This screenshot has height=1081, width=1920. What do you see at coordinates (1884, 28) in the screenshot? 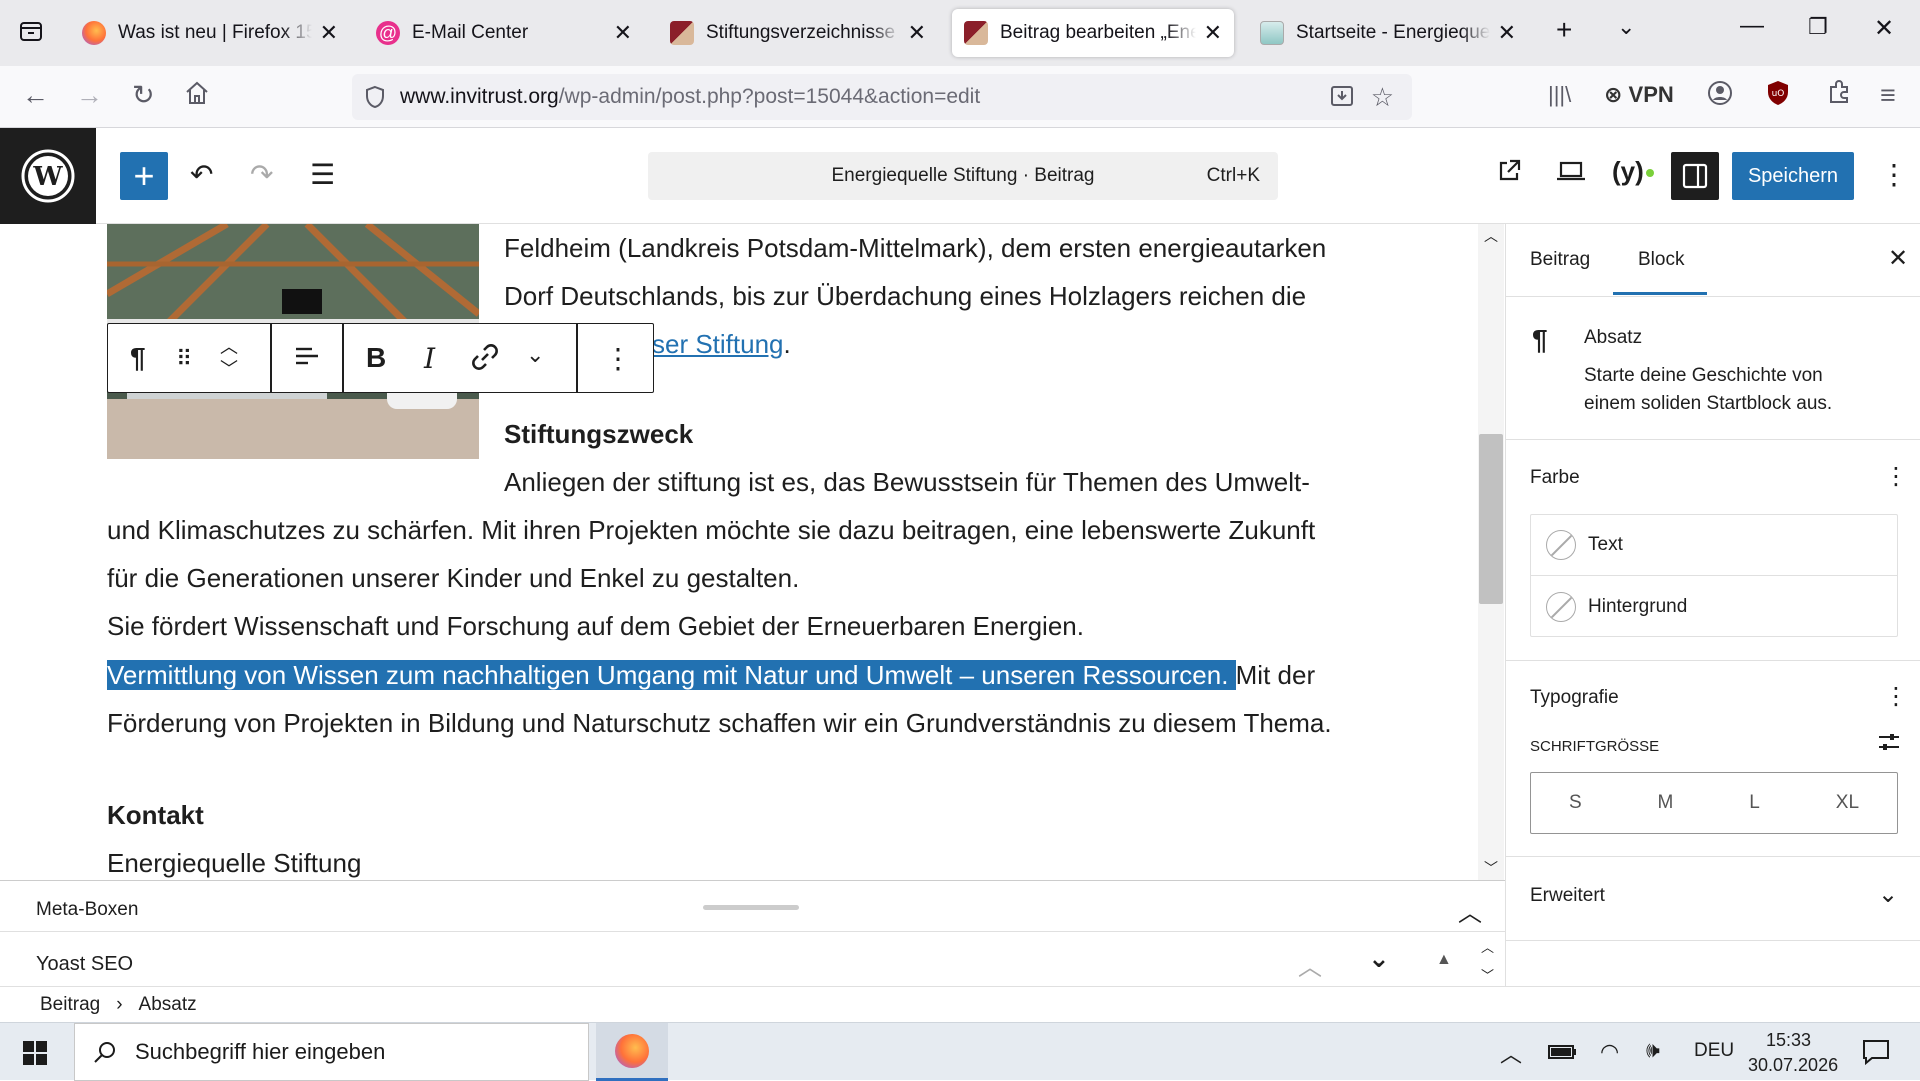
I see `close-window-icon: ✕` at bounding box center [1884, 28].